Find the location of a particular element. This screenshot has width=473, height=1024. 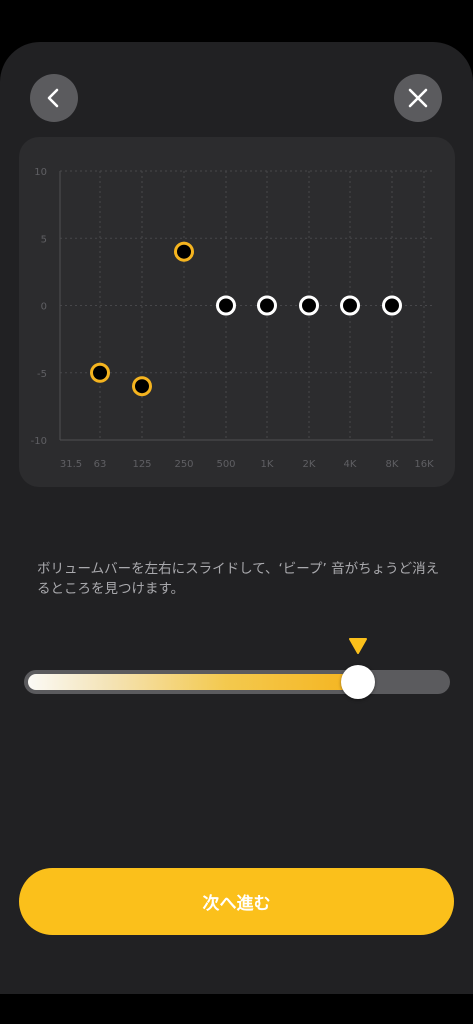

x-tick-label: 63 is located at coordinates (100, 464).